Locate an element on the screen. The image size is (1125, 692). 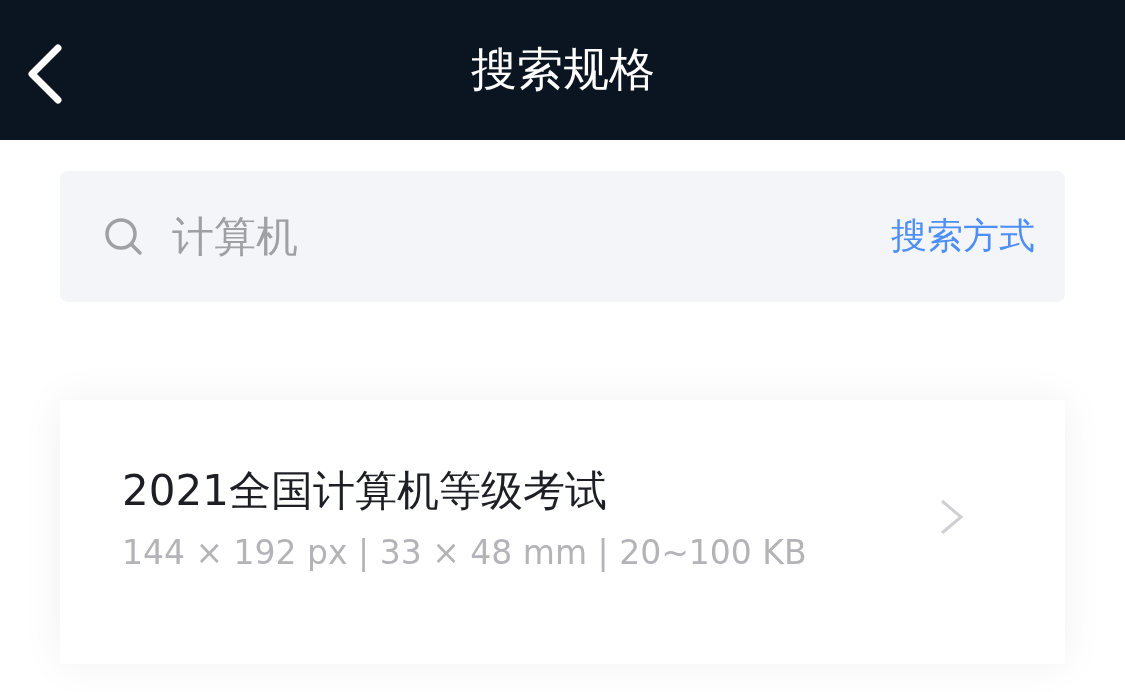
result-spec: 144 × 192 px | 33 × 48 mm | 20~100 KB is located at coordinates (465, 552).